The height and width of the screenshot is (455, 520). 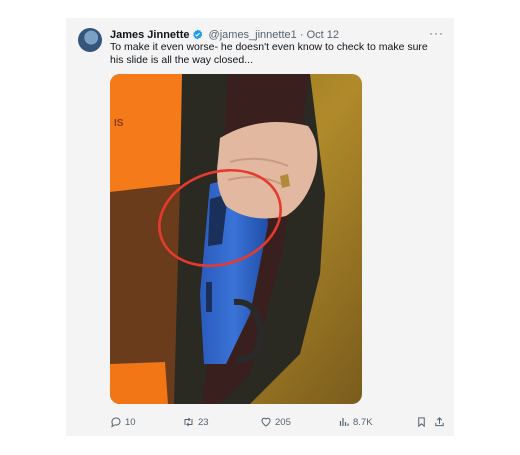 I want to click on bookmark-button, so click(x=421, y=422).